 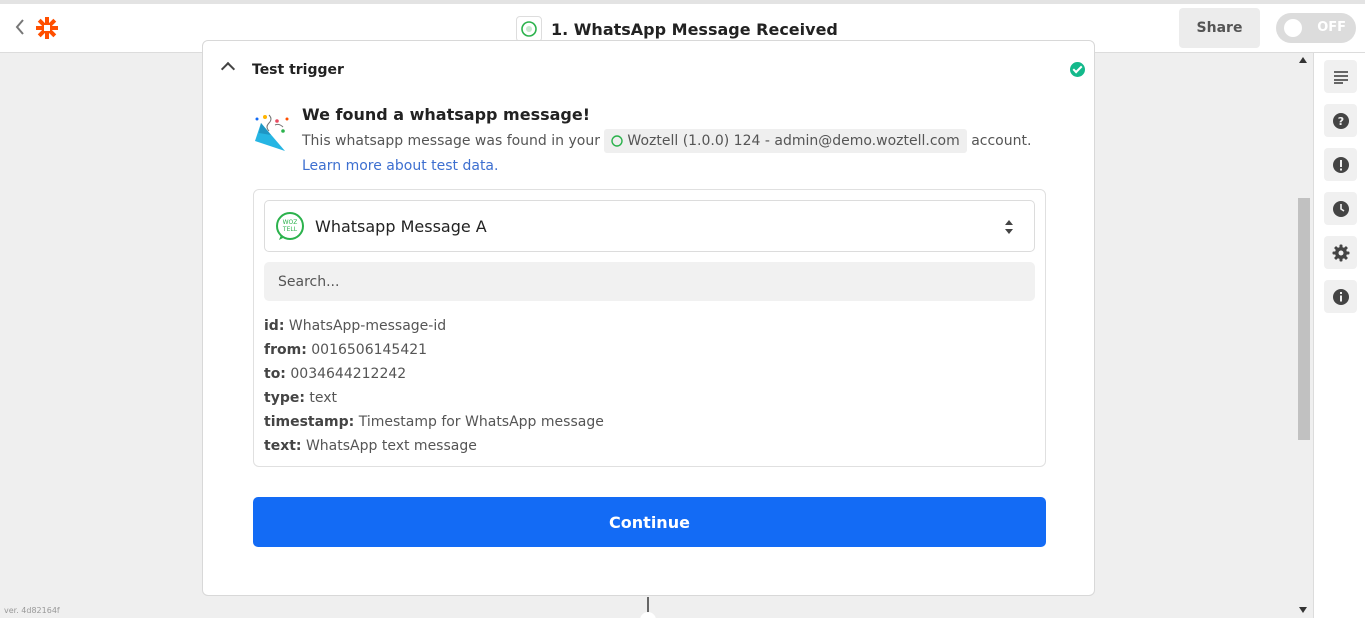 I want to click on woztell-app-icon: WOZ TELL, so click(x=290, y=226).